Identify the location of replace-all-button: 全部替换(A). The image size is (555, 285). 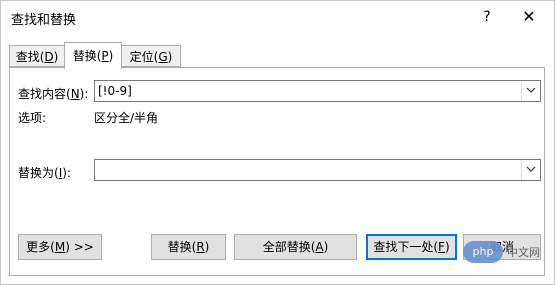
(295, 247).